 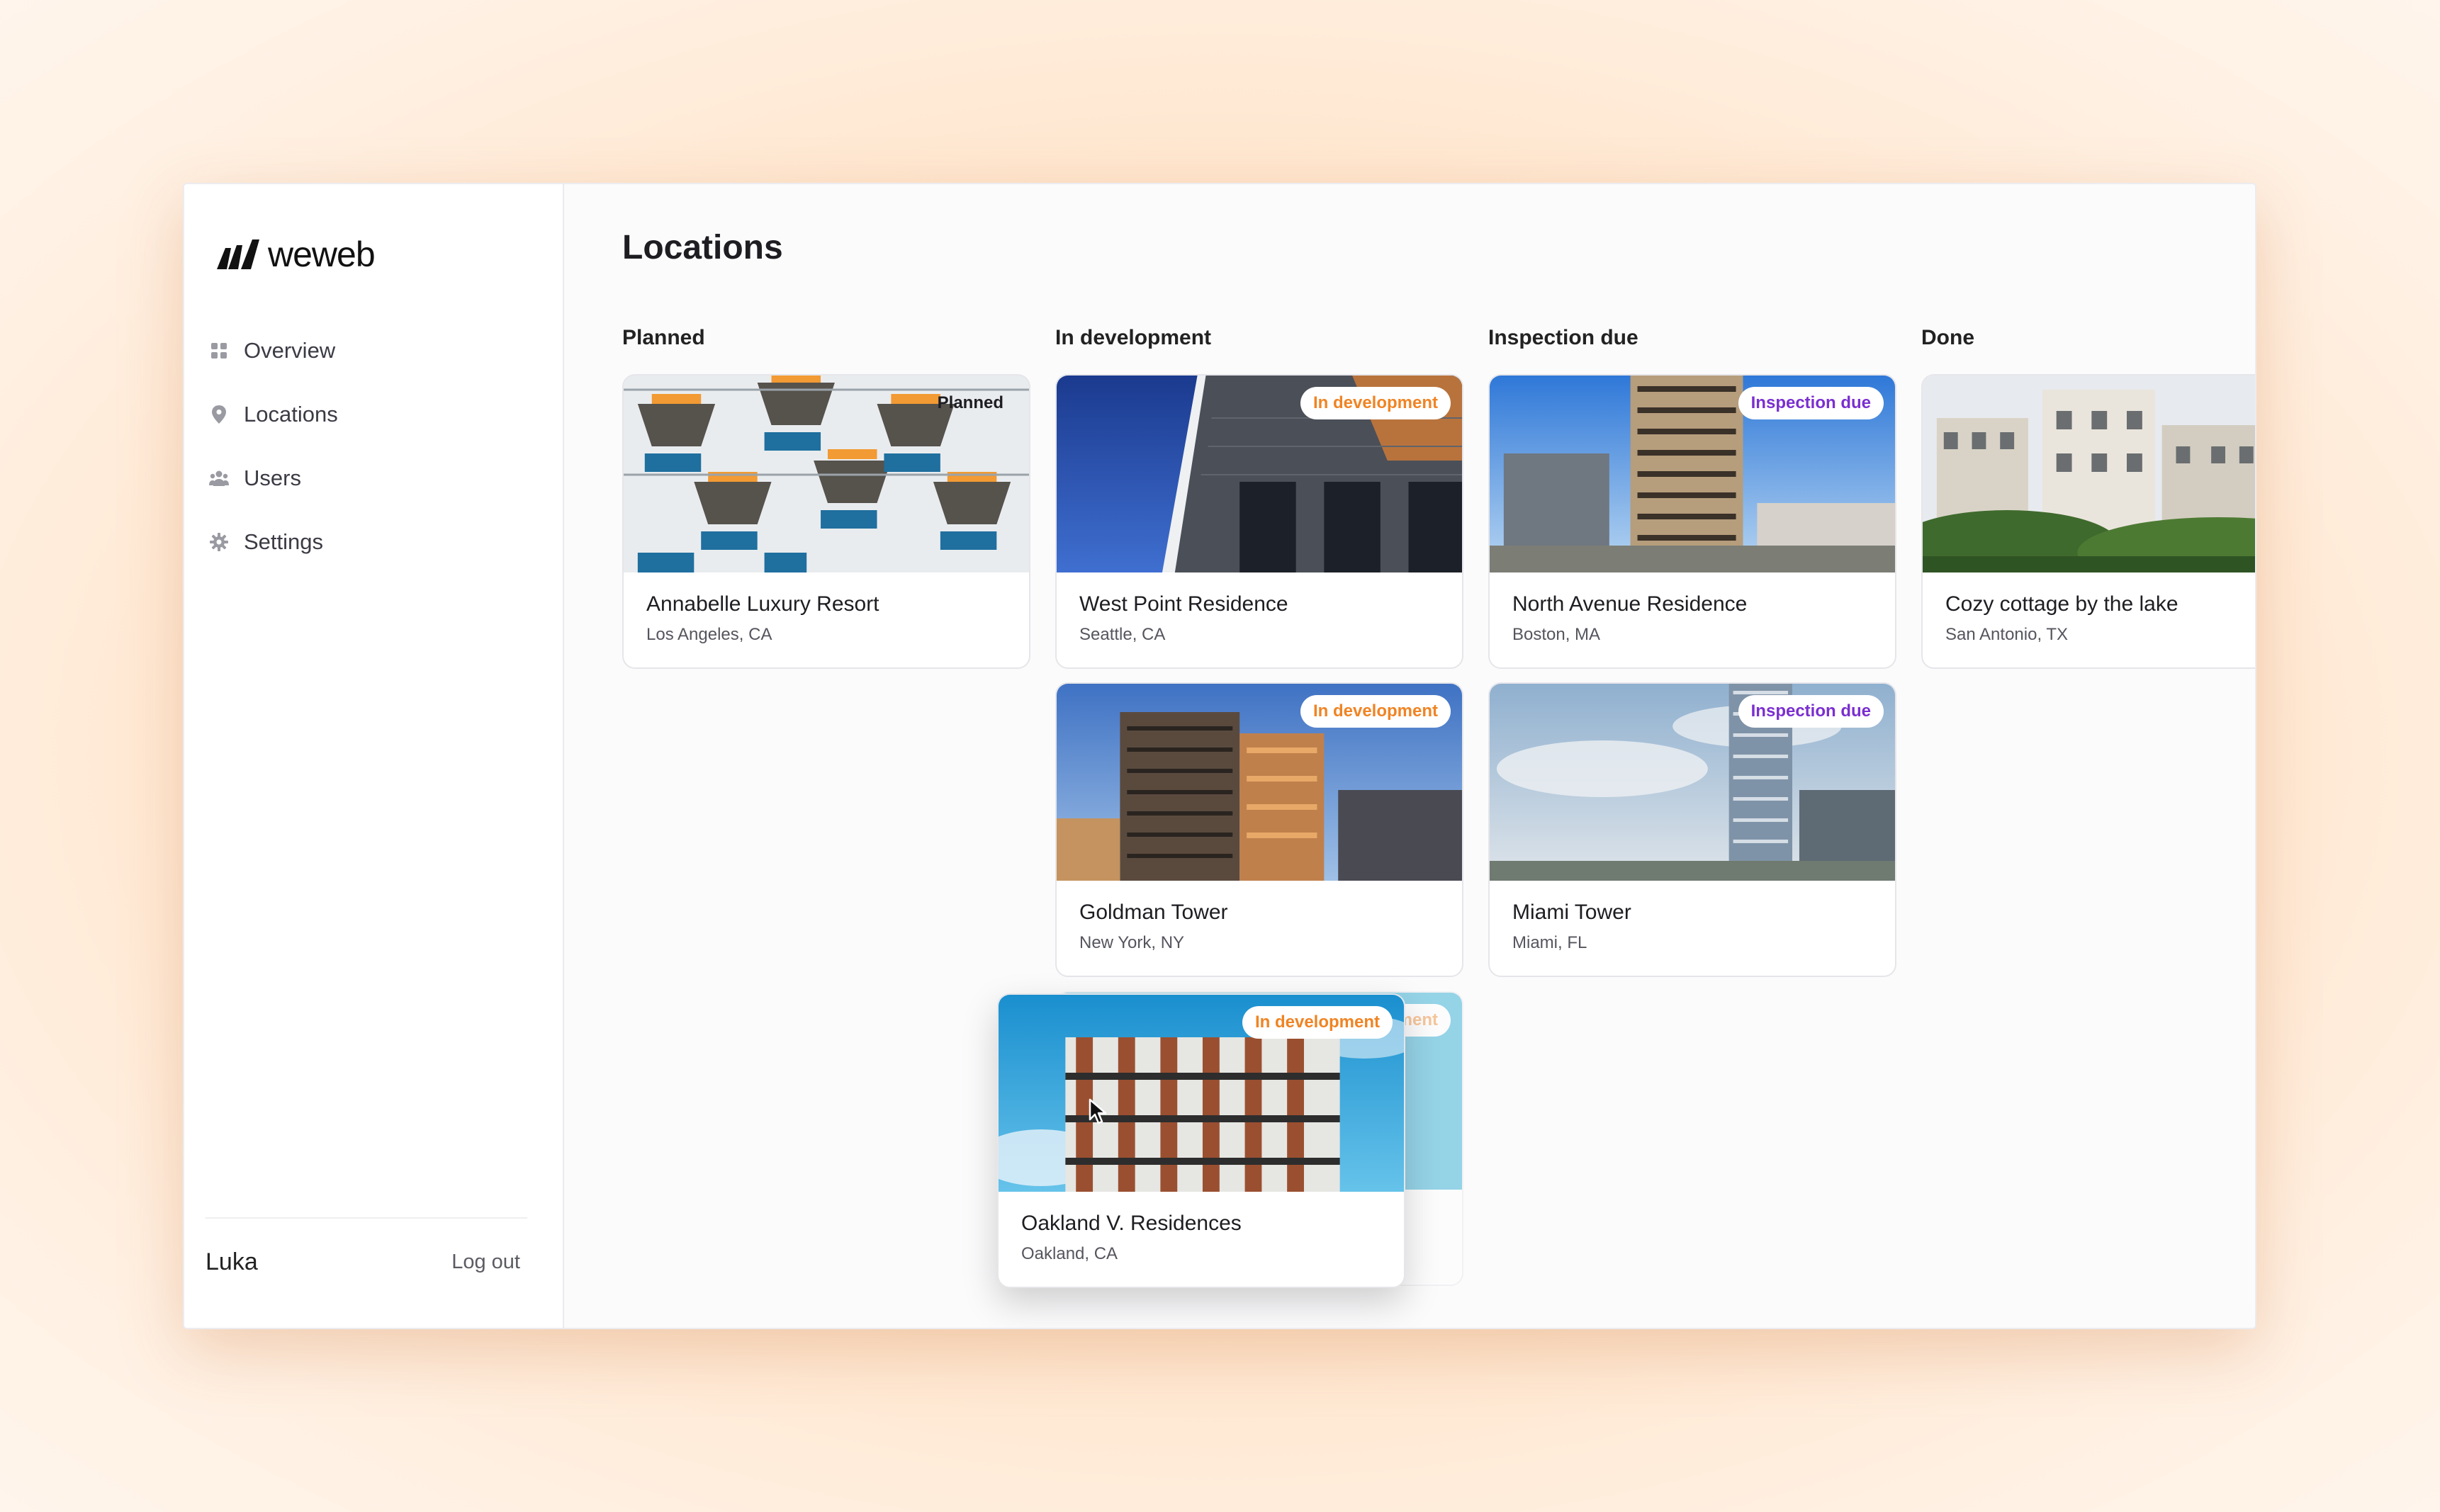 I want to click on logo-text: weweb, so click(x=322, y=254).